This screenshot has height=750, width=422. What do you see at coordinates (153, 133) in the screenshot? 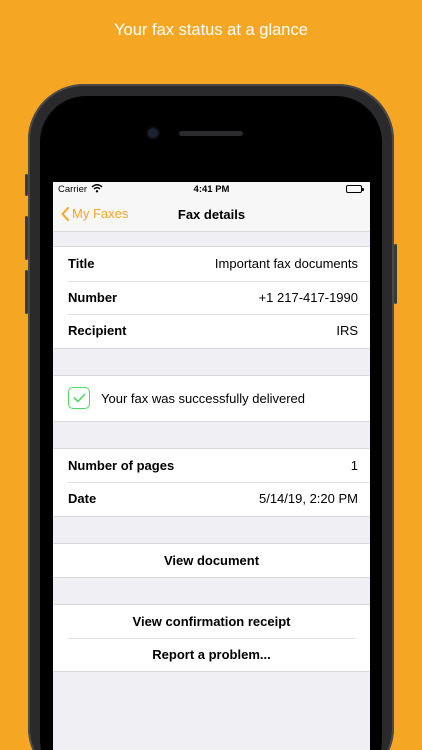
I see `front-camera` at bounding box center [153, 133].